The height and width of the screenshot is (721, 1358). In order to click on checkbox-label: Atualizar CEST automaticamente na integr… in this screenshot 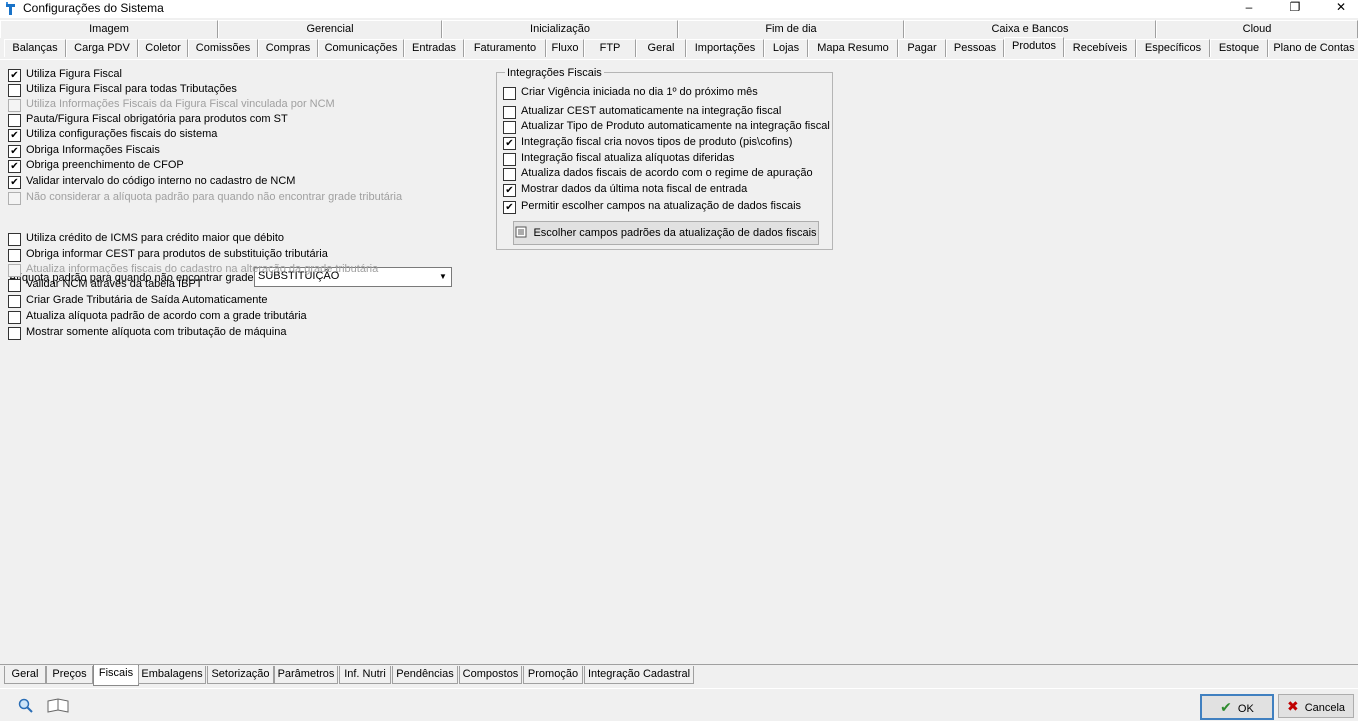, I will do `click(651, 111)`.